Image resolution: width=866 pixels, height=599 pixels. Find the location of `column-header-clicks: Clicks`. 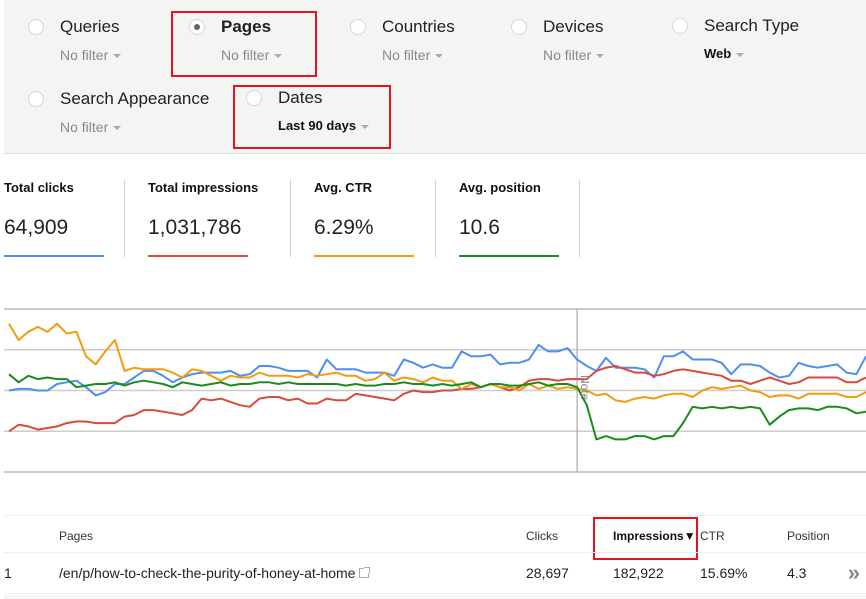

column-header-clicks: Clicks is located at coordinates (542, 536).